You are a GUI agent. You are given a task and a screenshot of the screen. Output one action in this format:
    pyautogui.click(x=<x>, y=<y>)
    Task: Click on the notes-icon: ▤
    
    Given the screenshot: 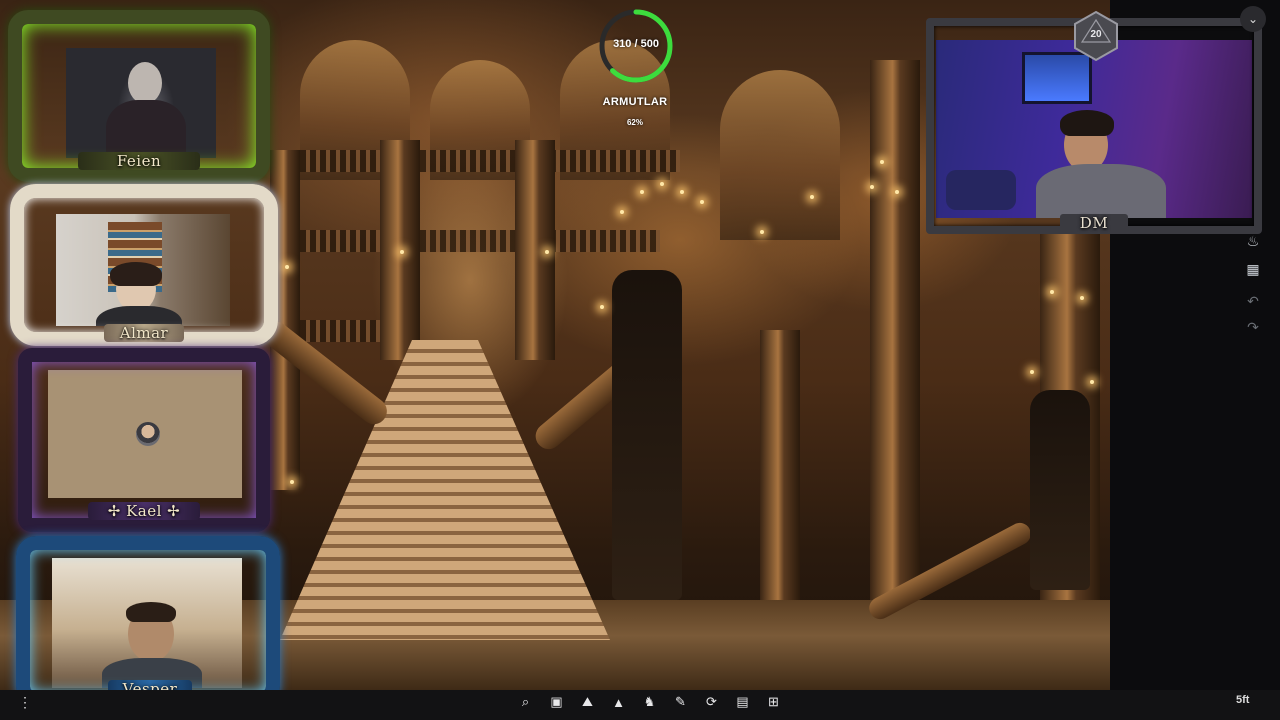 What is the action you would take?
    pyautogui.click(x=742, y=702)
    